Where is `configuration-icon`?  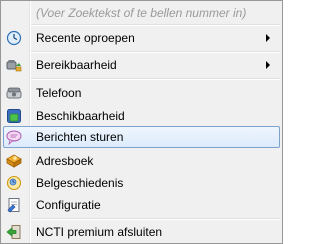
configuration-icon is located at coordinates (14, 205).